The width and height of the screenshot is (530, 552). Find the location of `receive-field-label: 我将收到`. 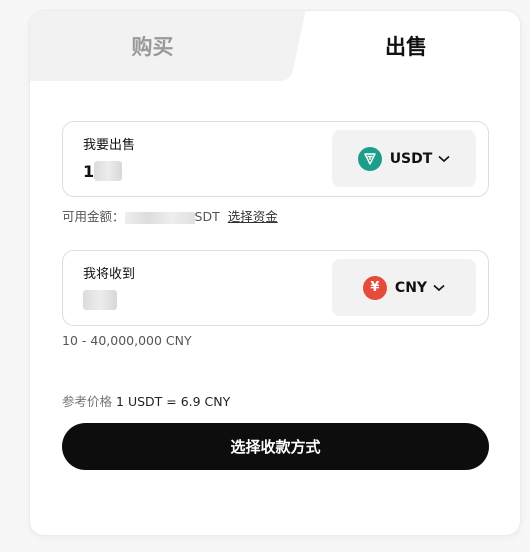

receive-field-label: 我将收到 is located at coordinates (109, 274).